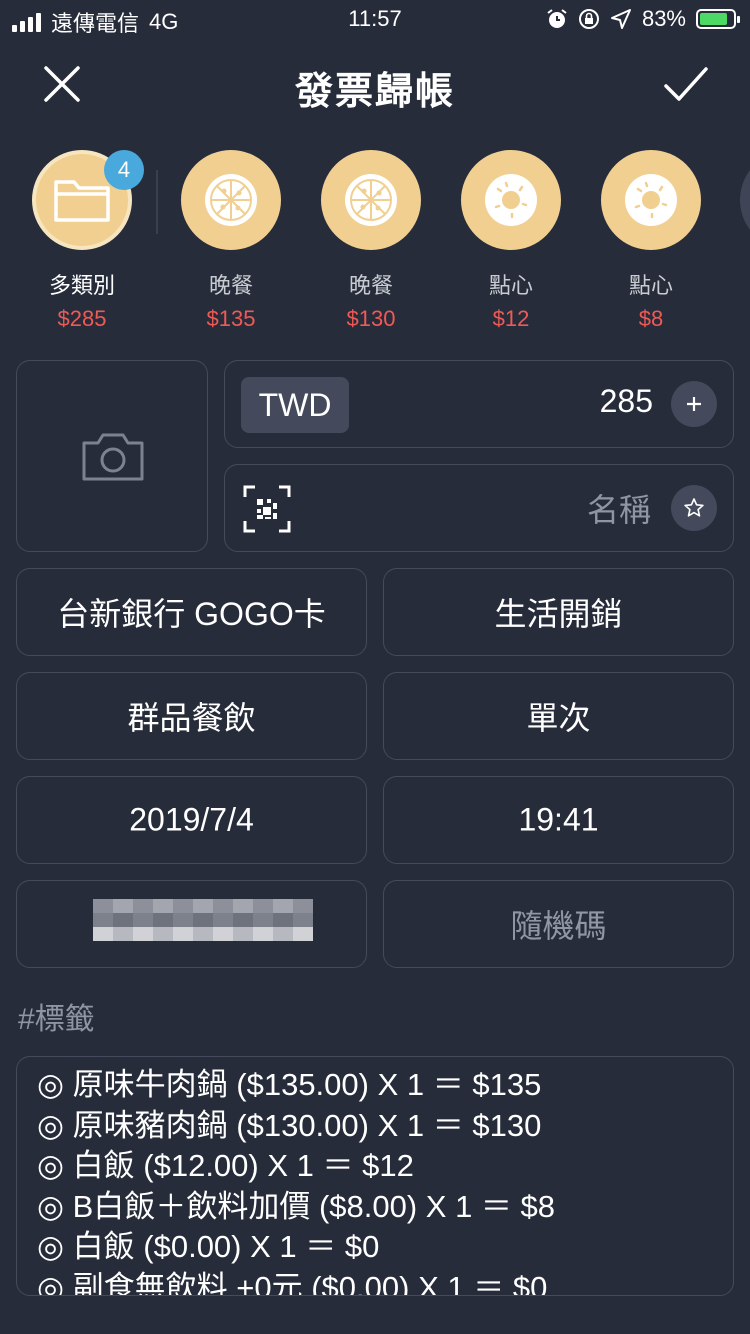 Image resolution: width=750 pixels, height=1334 pixels. I want to click on category-label: 晚餐, so click(230, 285).